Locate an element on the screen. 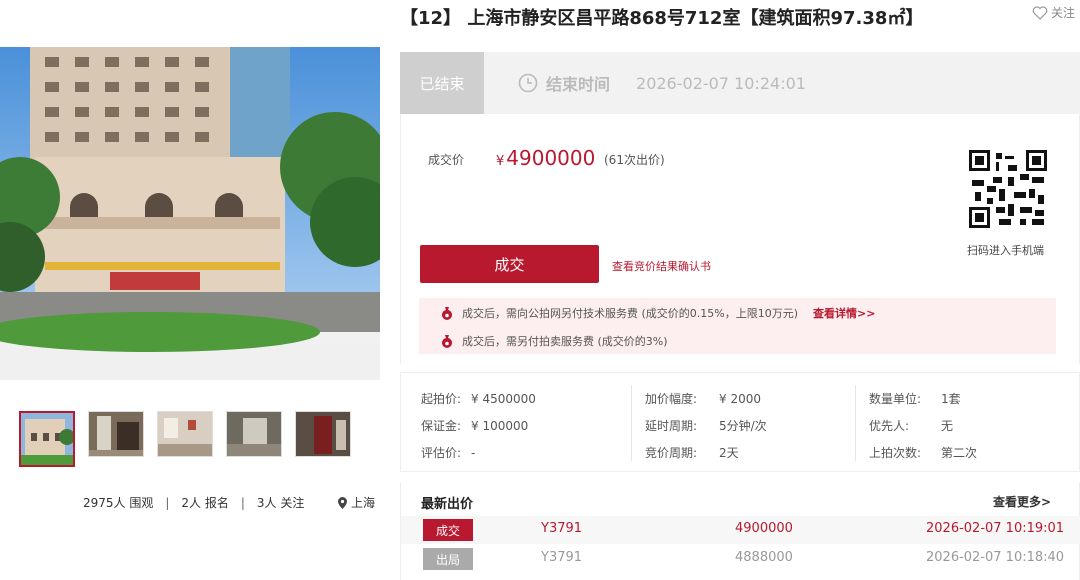 The width and height of the screenshot is (1080, 580). property-extension: 延时周期: 5分钟/次 is located at coordinates (706, 425).